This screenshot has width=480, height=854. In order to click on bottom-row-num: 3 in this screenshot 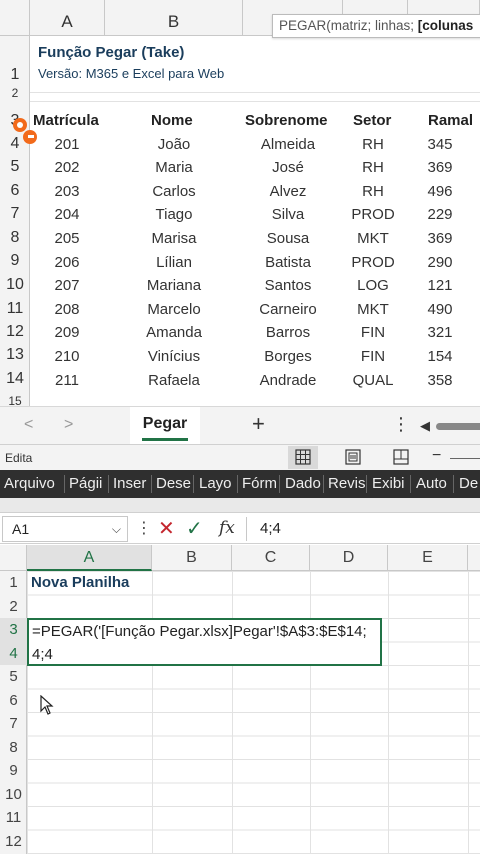, I will do `click(13, 630)`.